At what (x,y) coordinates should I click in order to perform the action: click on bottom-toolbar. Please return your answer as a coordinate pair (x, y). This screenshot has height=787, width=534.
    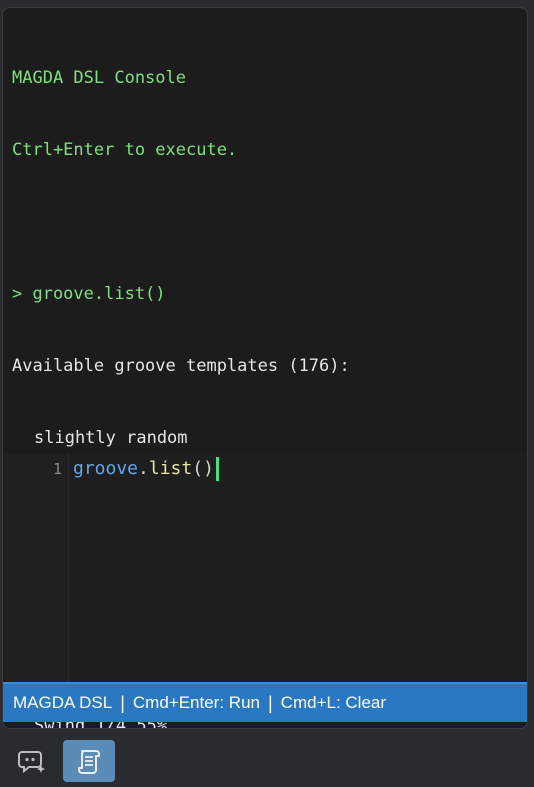
    Looking at the image, I should click on (267, 761).